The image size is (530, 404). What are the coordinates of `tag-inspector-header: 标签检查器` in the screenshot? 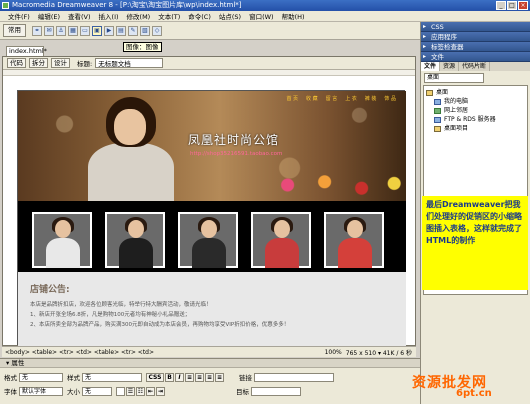 It's located at (475, 47).